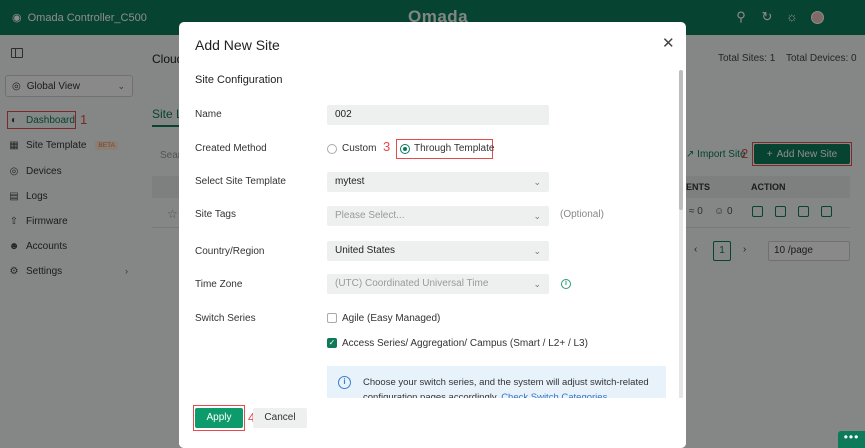 The width and height of the screenshot is (865, 448). What do you see at coordinates (280, 418) in the screenshot?
I see `cancel-button: Cancel` at bounding box center [280, 418].